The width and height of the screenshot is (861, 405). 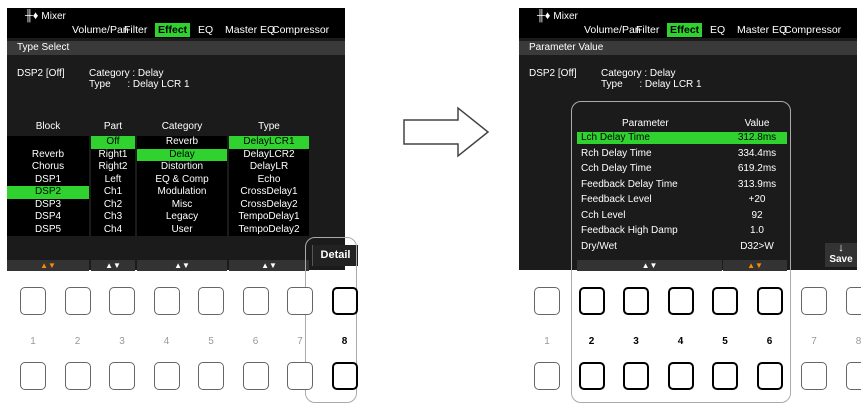 I want to click on button-number-1: 1, so click(x=547, y=341).